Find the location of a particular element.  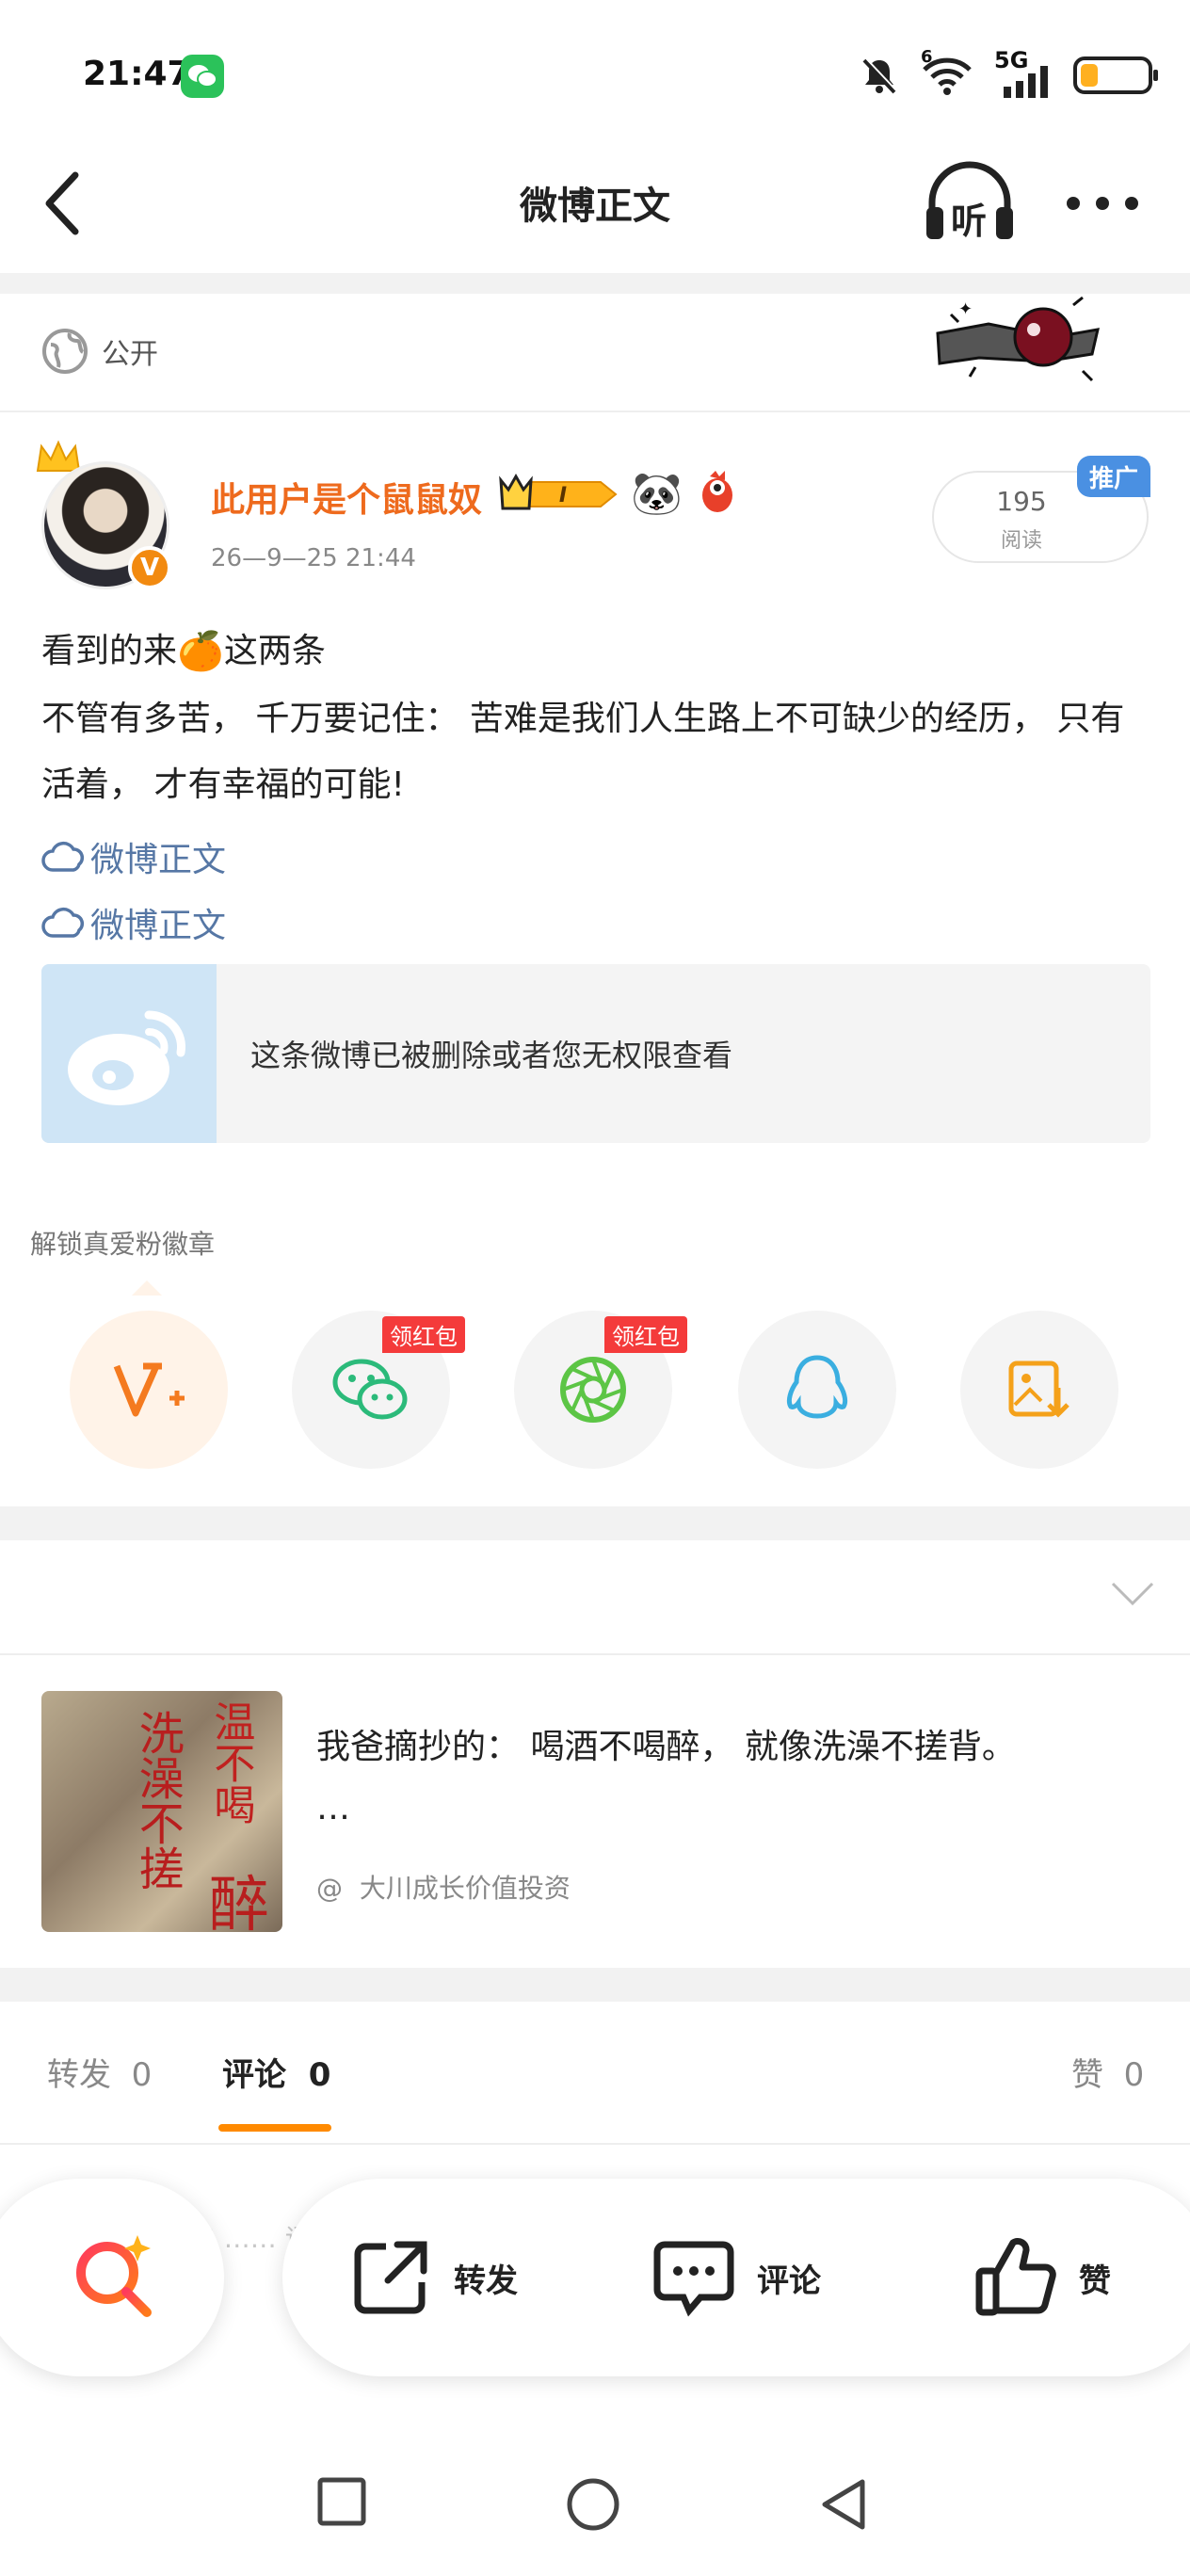

share-arrow-icon is located at coordinates (390, 2277).